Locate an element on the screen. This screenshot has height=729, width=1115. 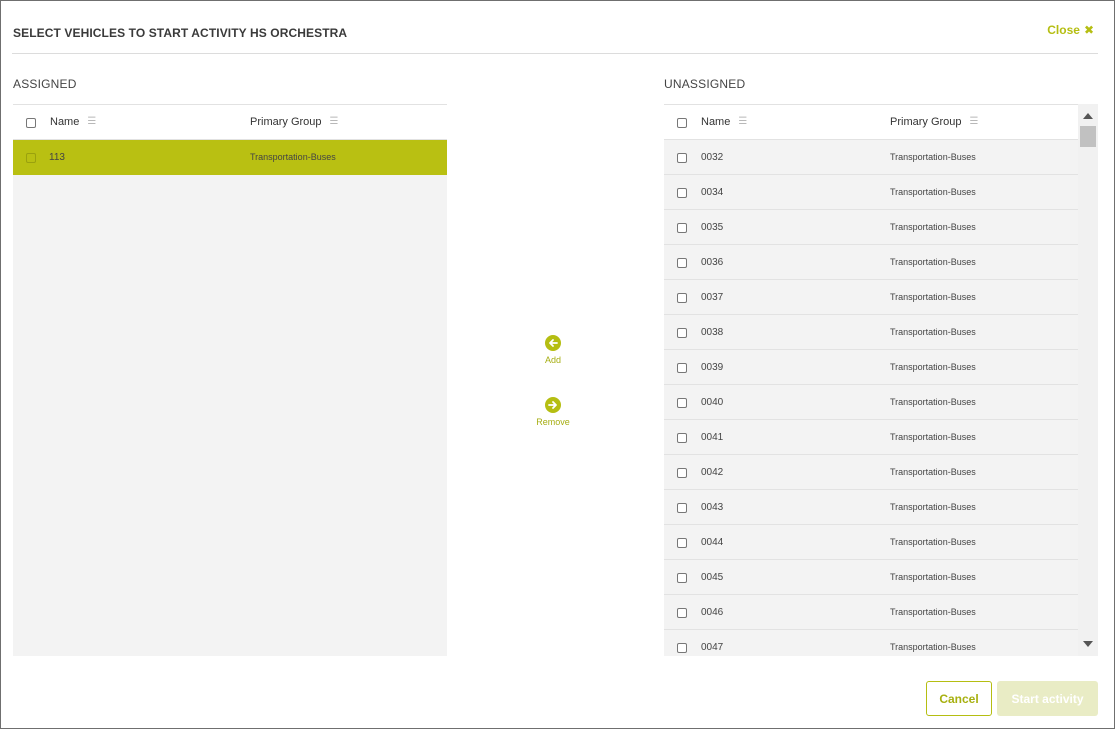
unassigned-section-title: UNASSIGNED is located at coordinates (705, 84).